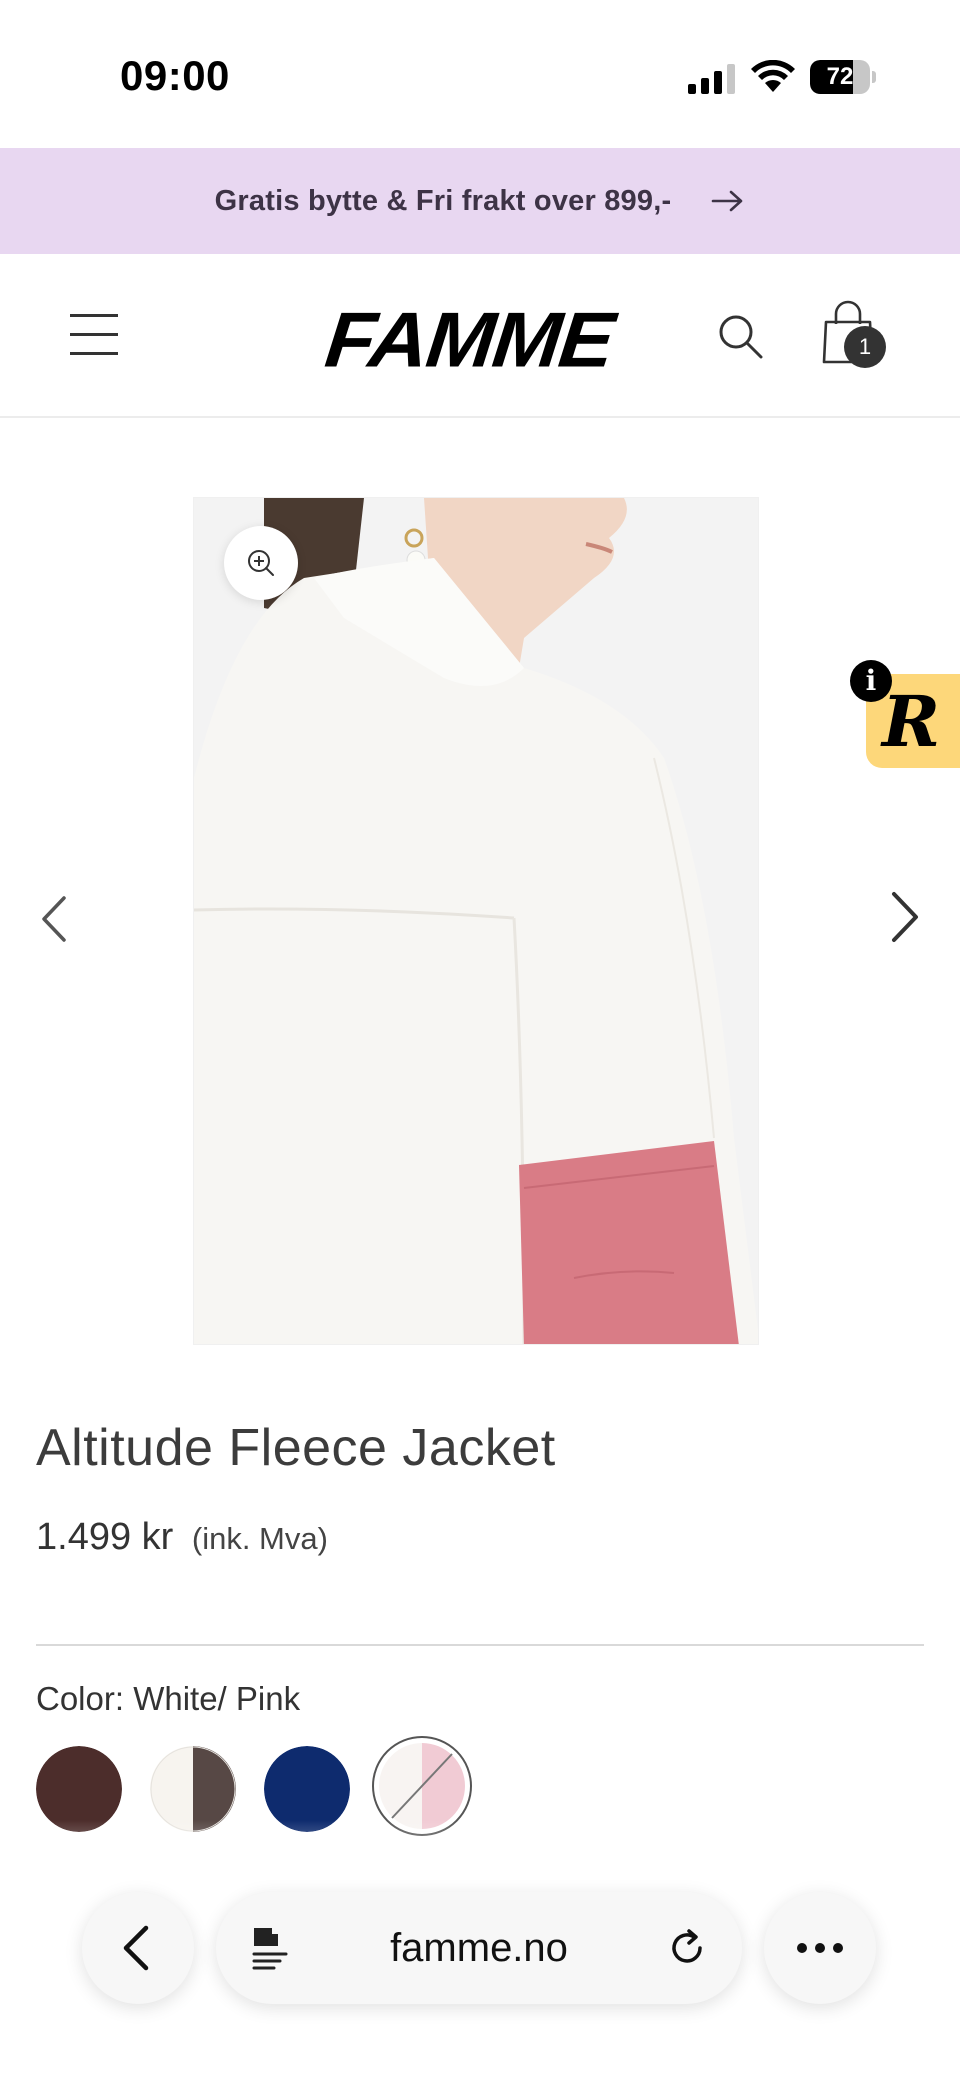 This screenshot has height=2087, width=960. Describe the element at coordinates (175, 75) in the screenshot. I see `status-time: 09:00` at that location.